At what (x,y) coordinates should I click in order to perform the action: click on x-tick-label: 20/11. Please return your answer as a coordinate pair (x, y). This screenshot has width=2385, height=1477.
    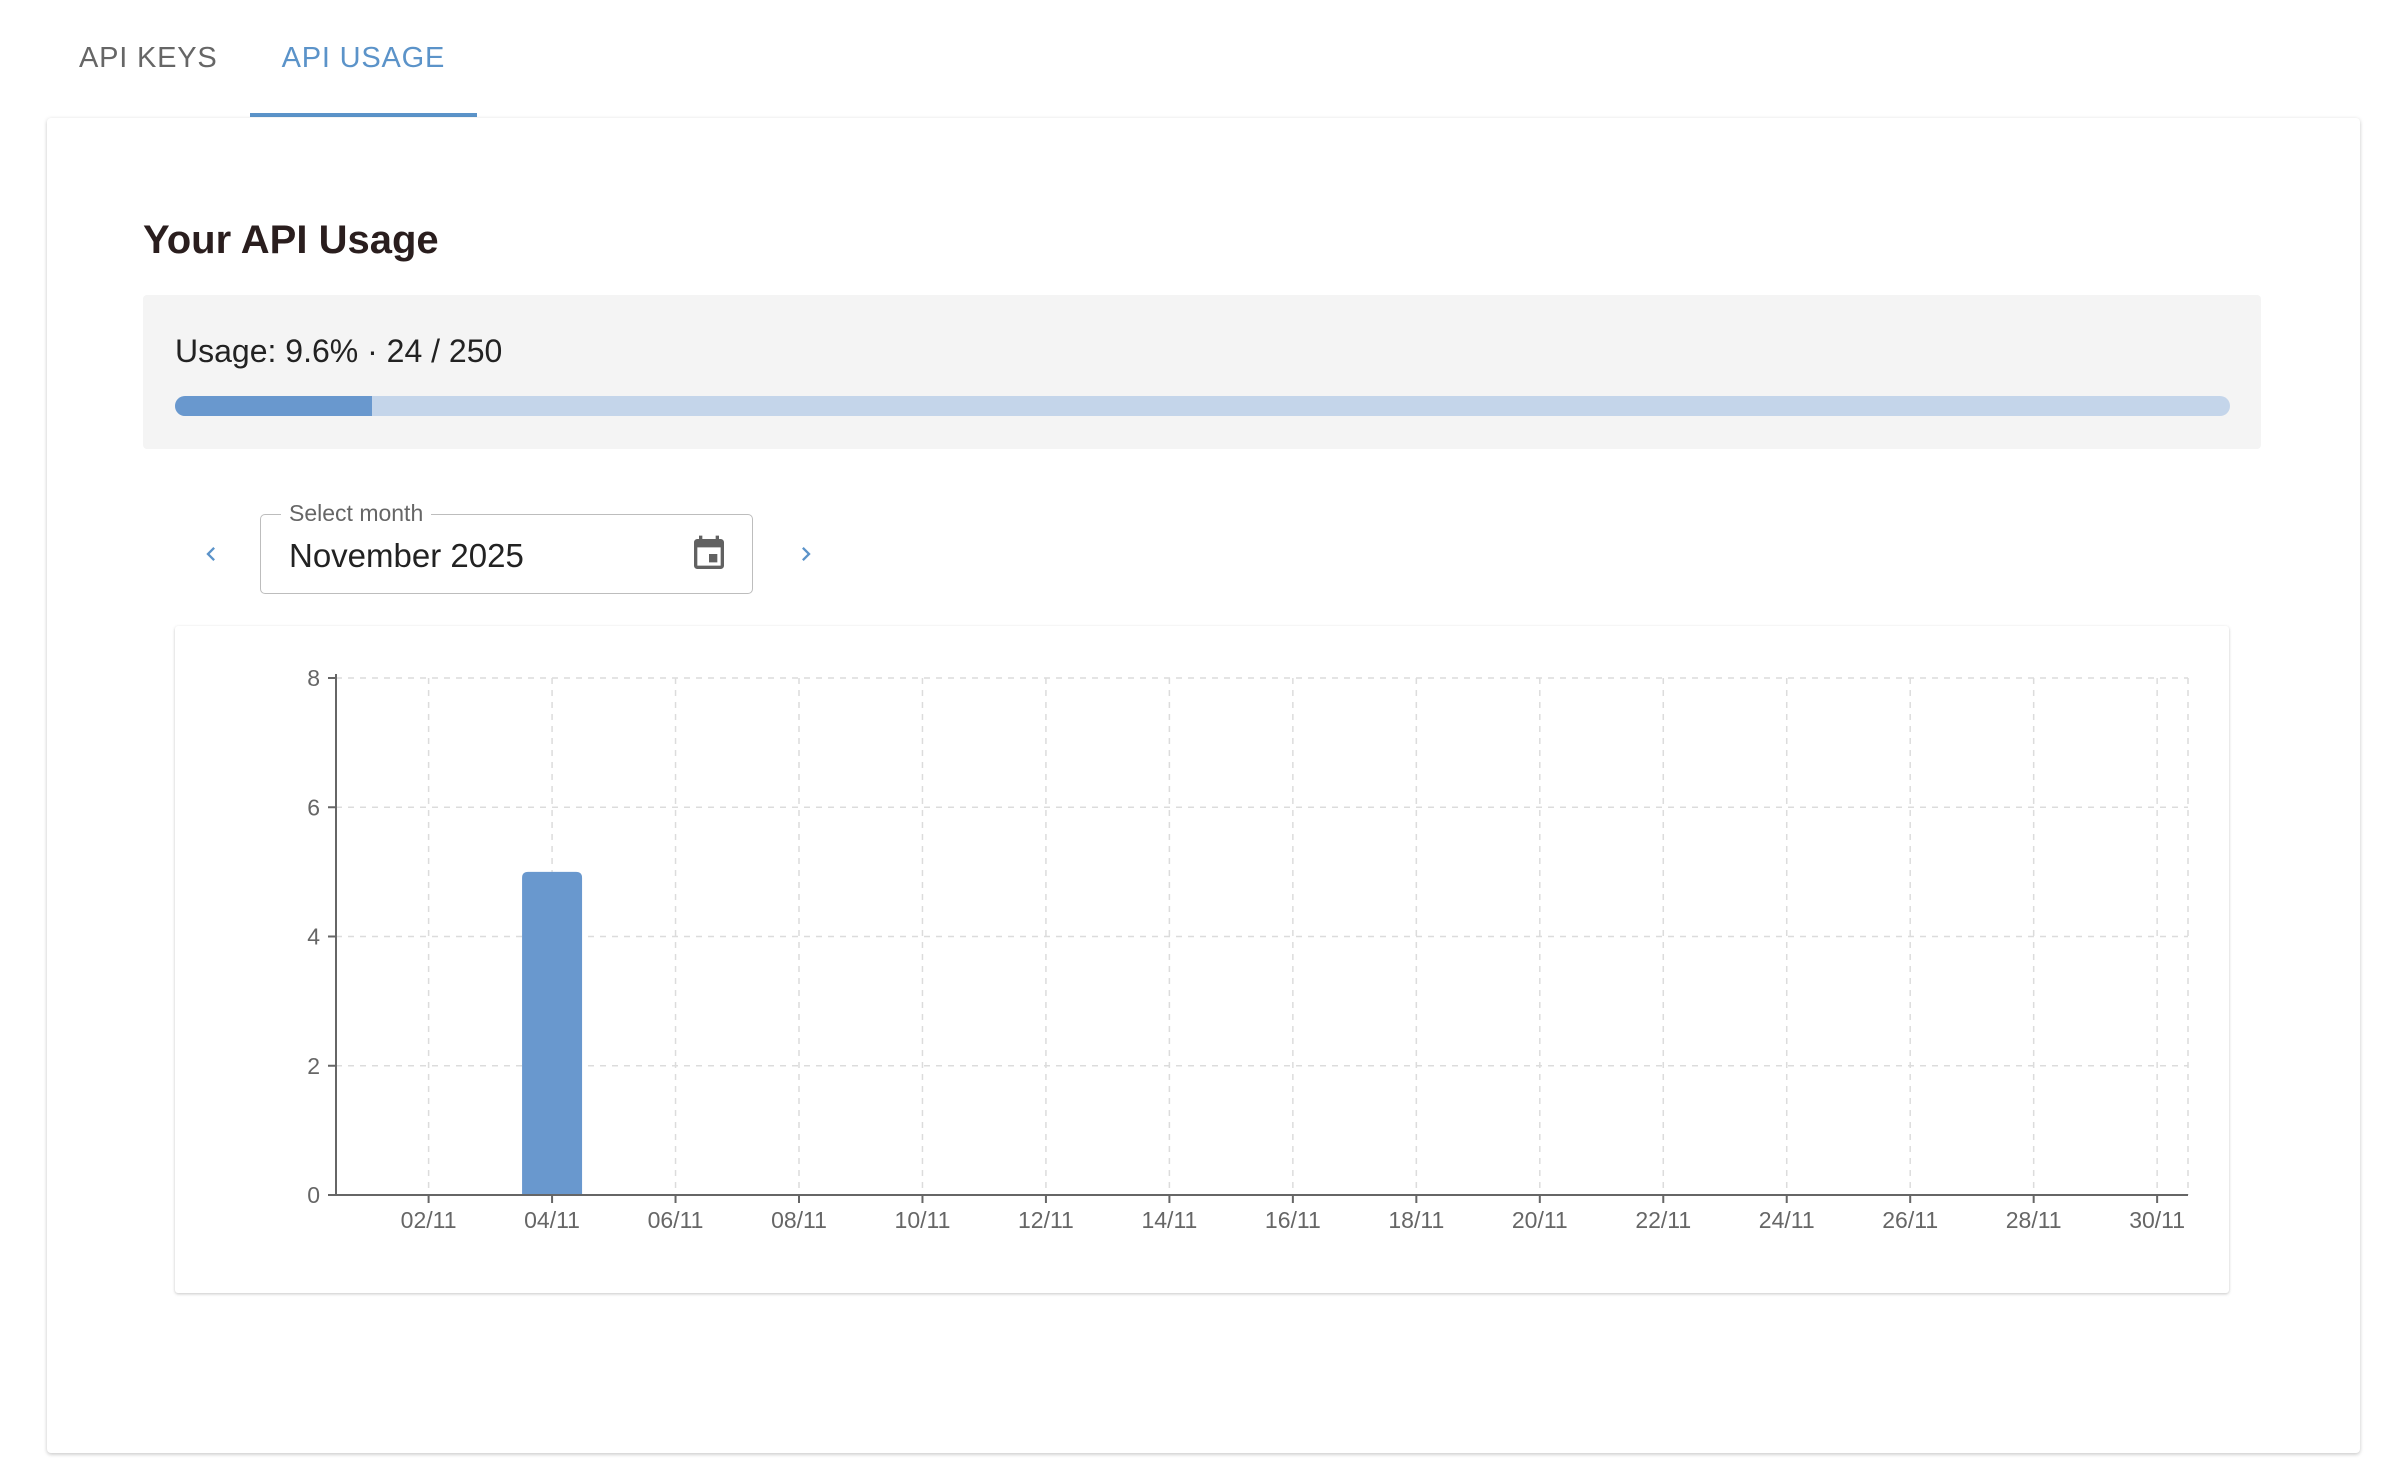
    Looking at the image, I should click on (1540, 1220).